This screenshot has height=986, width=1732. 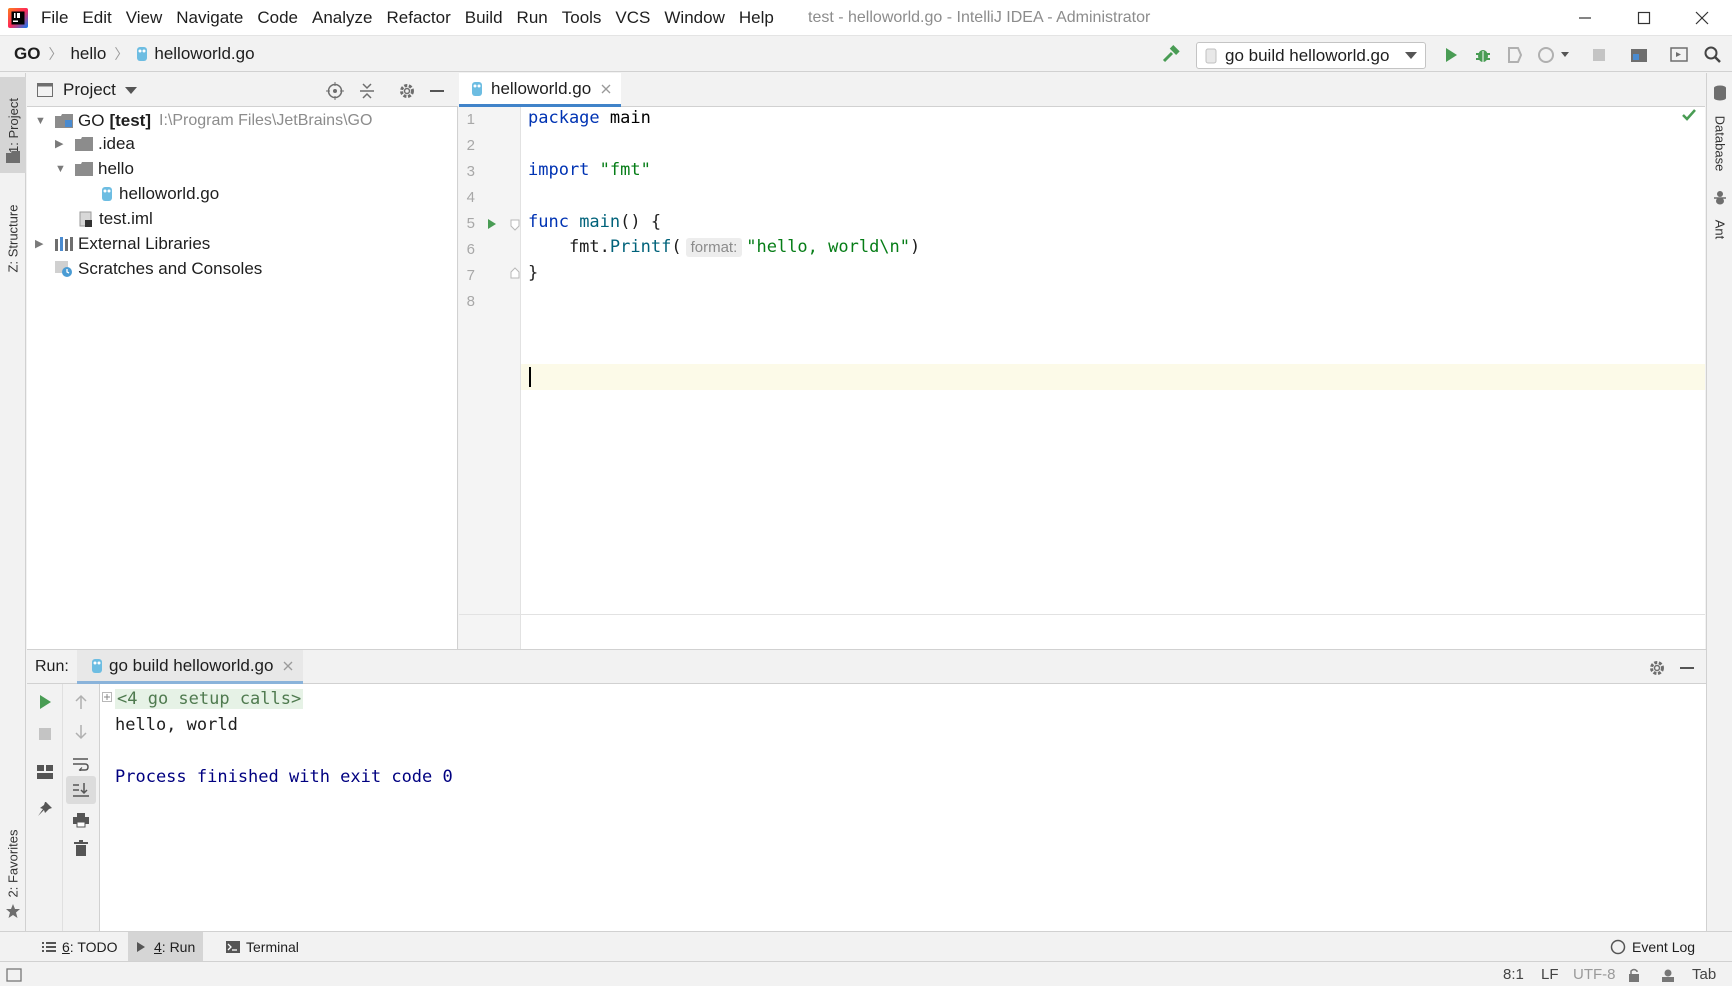 I want to click on check-icon, so click(x=1689, y=115).